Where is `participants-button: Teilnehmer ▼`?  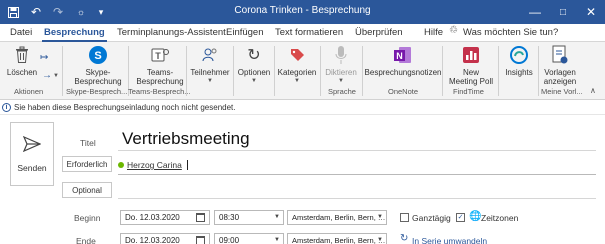 participants-button: Teilnehmer ▼ is located at coordinates (210, 65).